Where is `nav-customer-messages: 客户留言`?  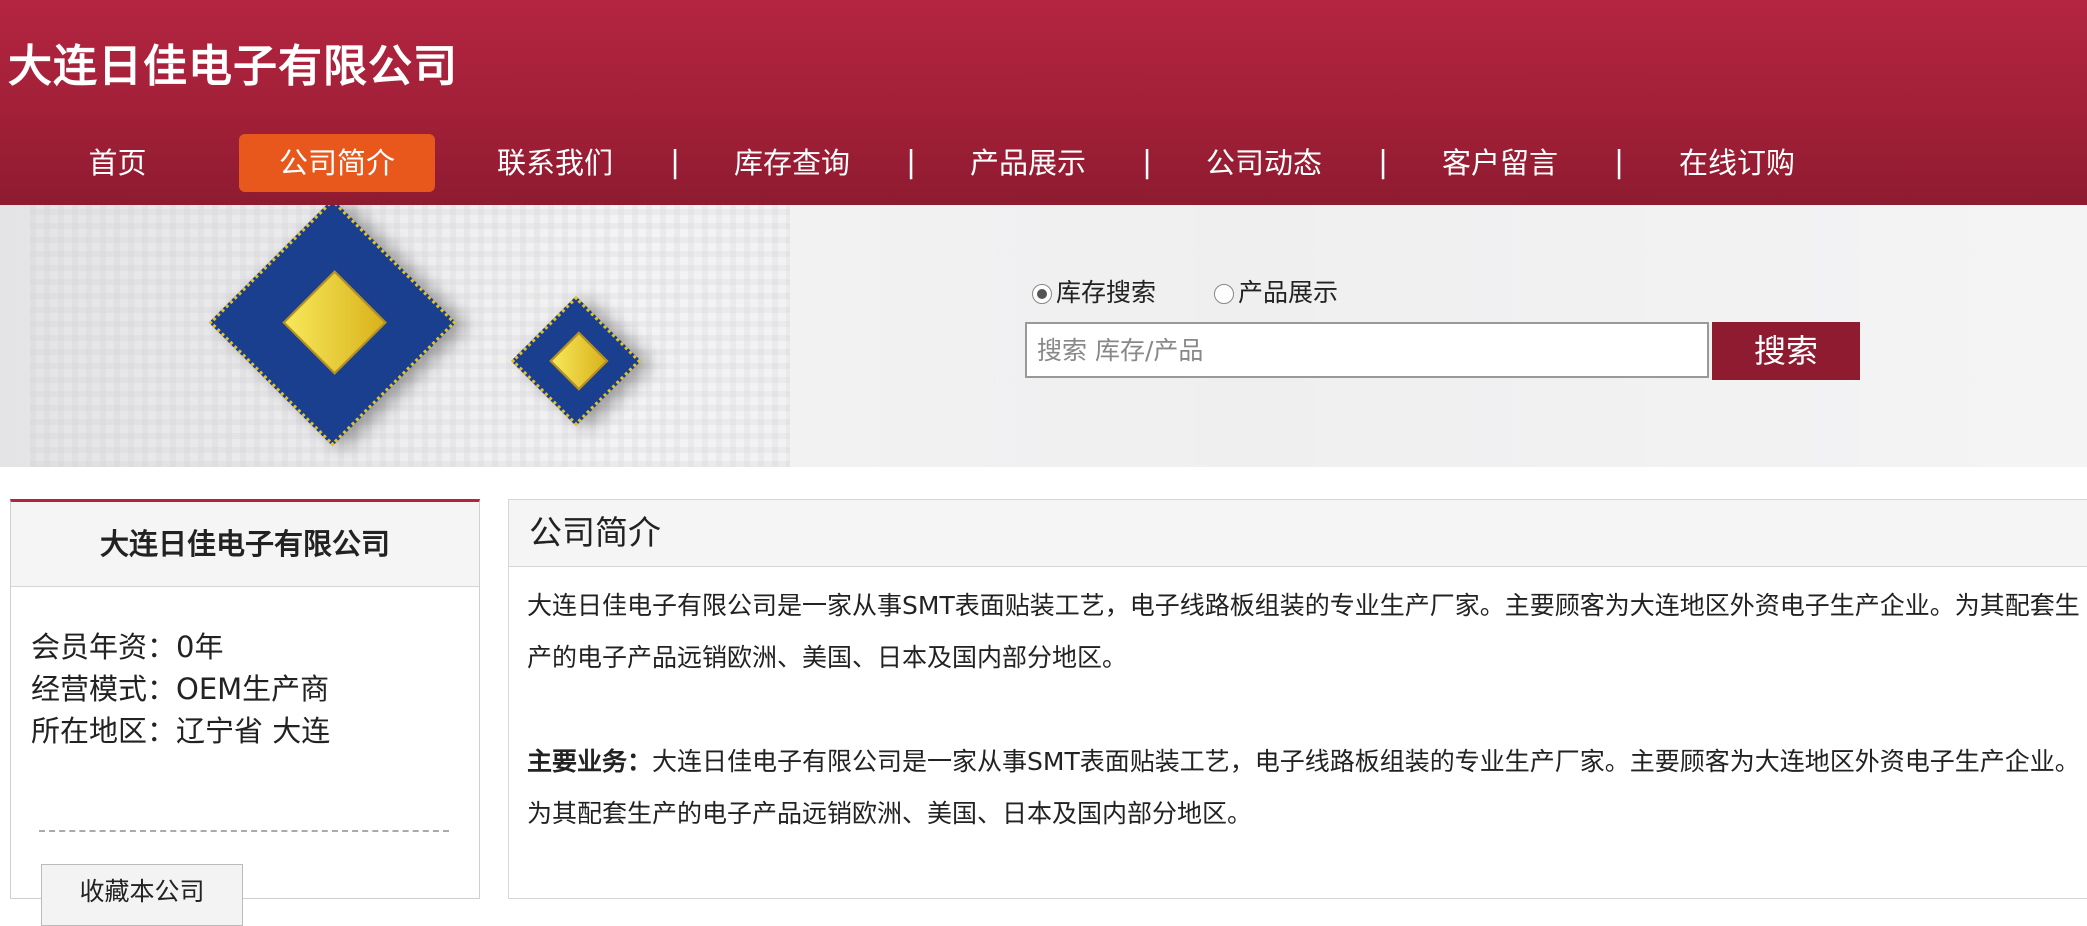
nav-customer-messages: 客户留言 is located at coordinates (1500, 163).